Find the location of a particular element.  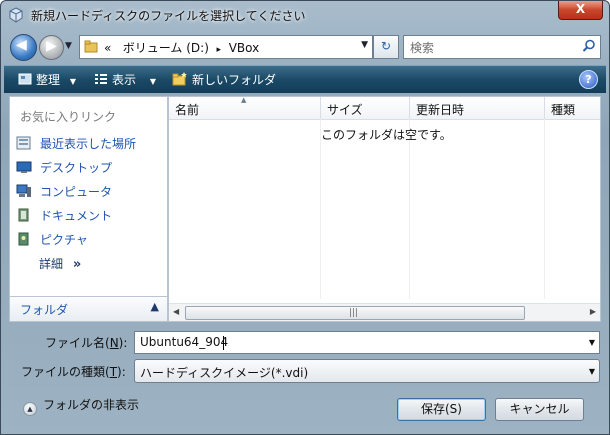

favorite-links-header: お気に入りリンク is located at coordinates (68, 117).